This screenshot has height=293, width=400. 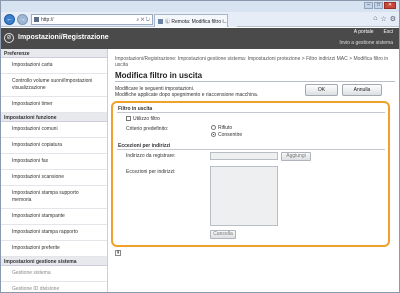 I want to click on use-filter-label: Utilizzo filtro, so click(x=146, y=119).